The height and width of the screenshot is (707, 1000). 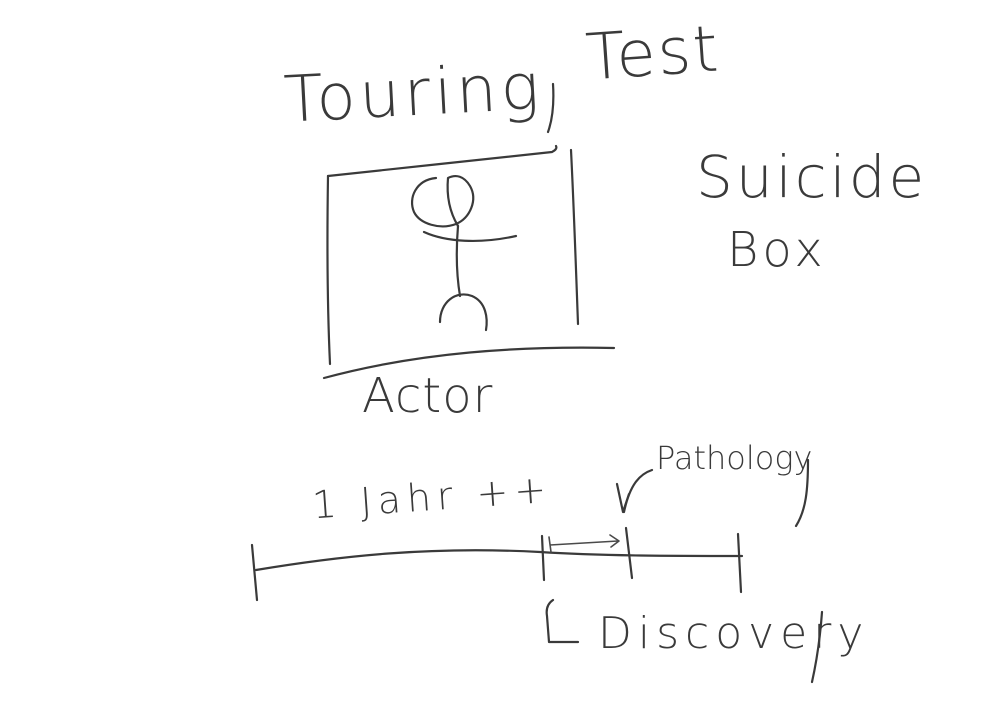 I want to click on box-label-line2: Box, so click(x=777, y=250).